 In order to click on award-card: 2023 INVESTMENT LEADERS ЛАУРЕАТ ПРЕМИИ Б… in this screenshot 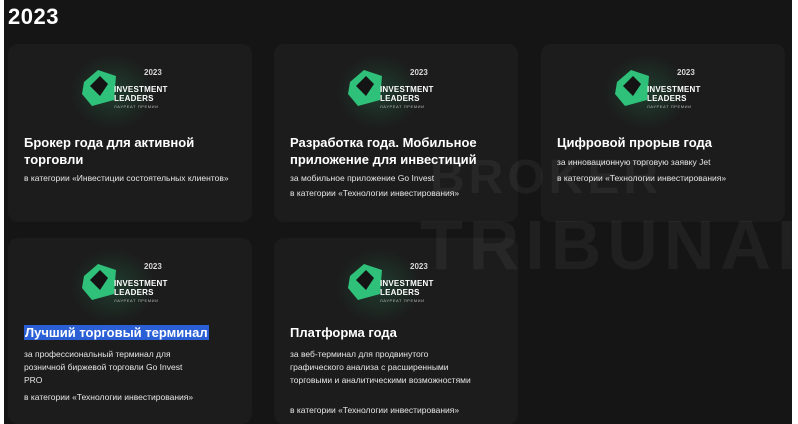, I will do `click(130, 133)`.